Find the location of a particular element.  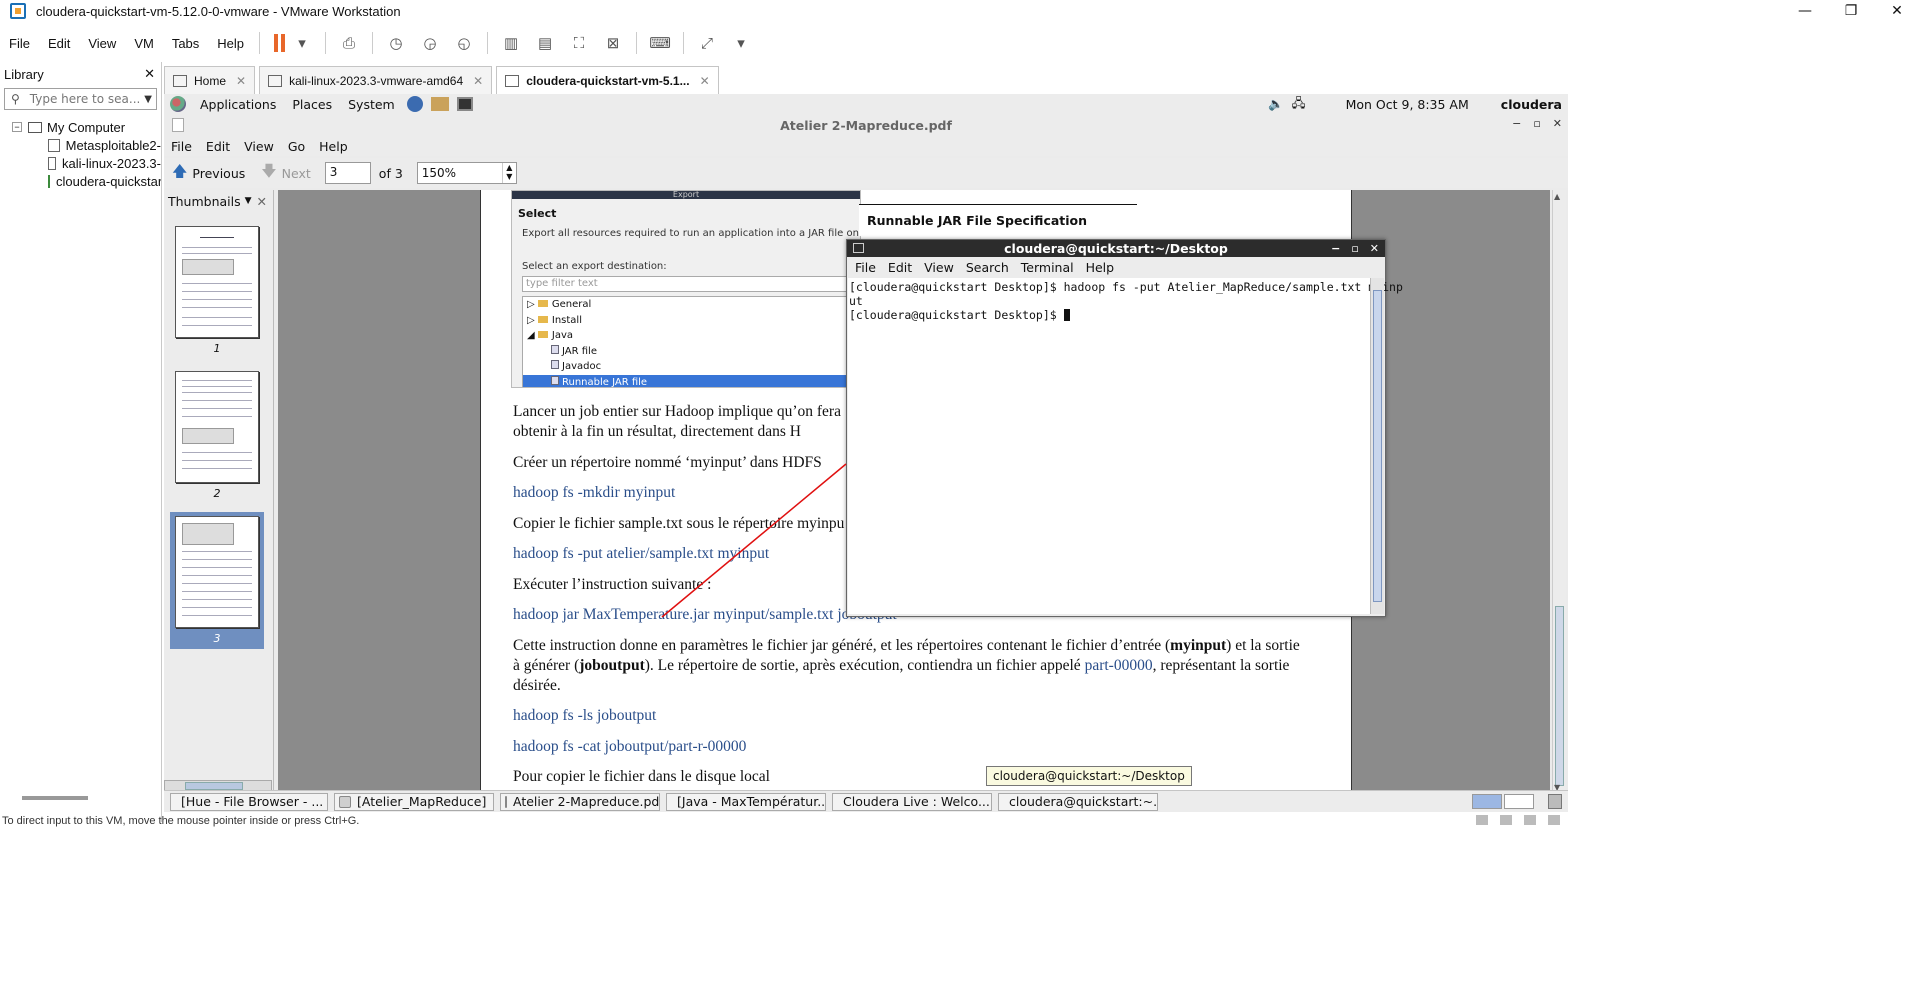

collapse-icon: − is located at coordinates (17, 127).